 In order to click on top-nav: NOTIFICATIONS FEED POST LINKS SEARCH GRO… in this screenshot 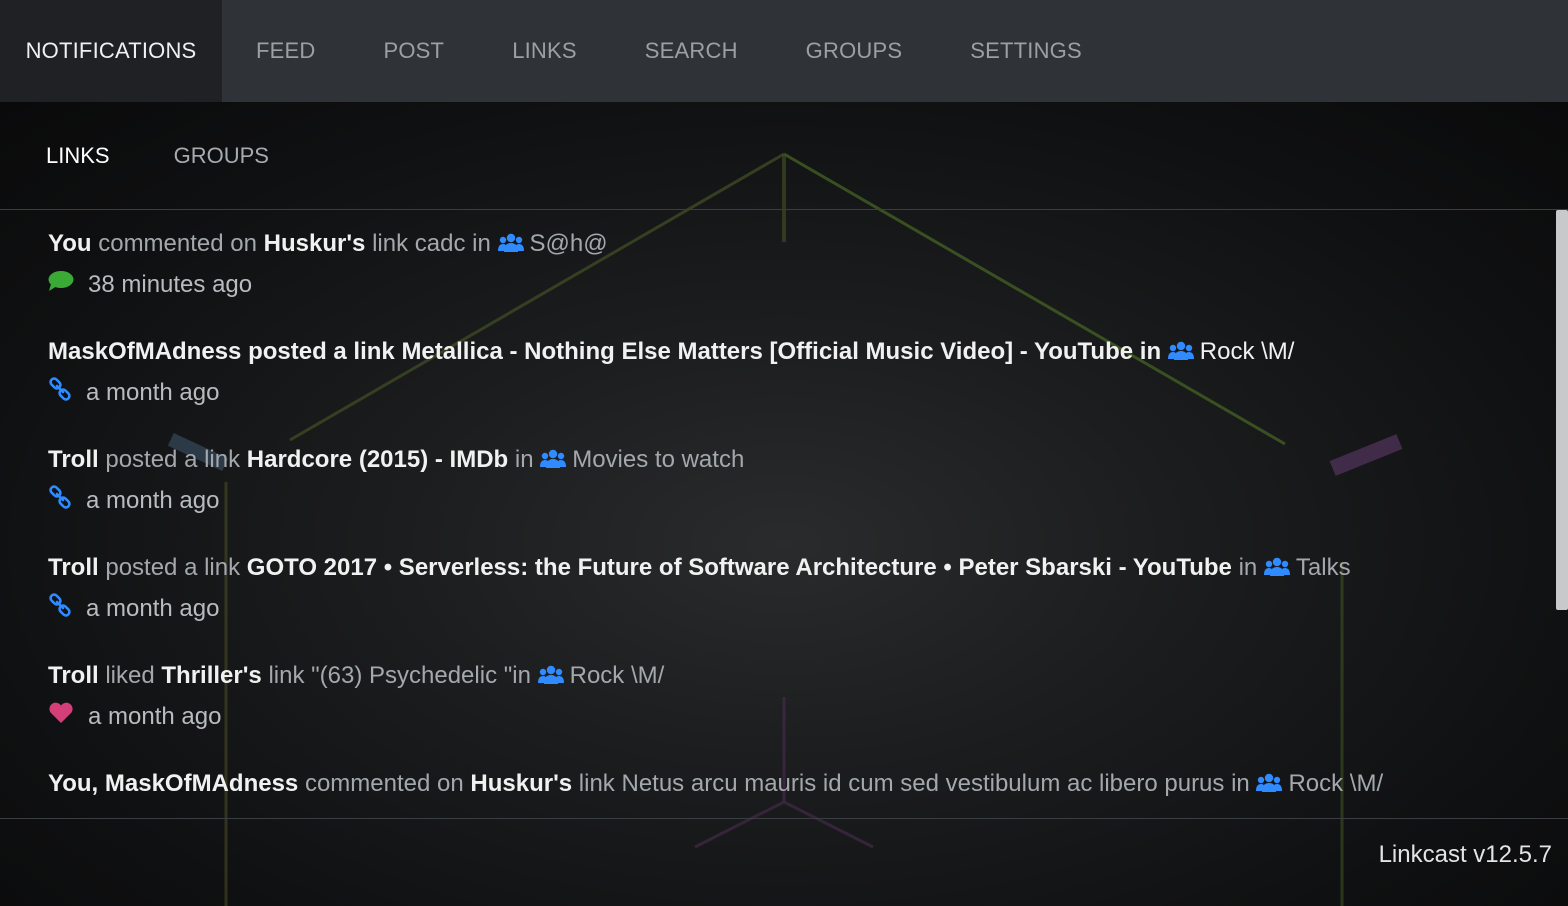, I will do `click(784, 51)`.